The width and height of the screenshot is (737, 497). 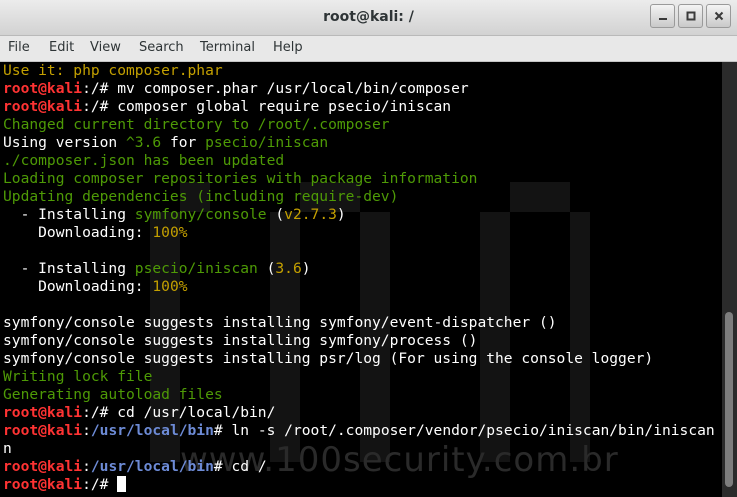 I want to click on terminal-text: for, so click(x=183, y=142).